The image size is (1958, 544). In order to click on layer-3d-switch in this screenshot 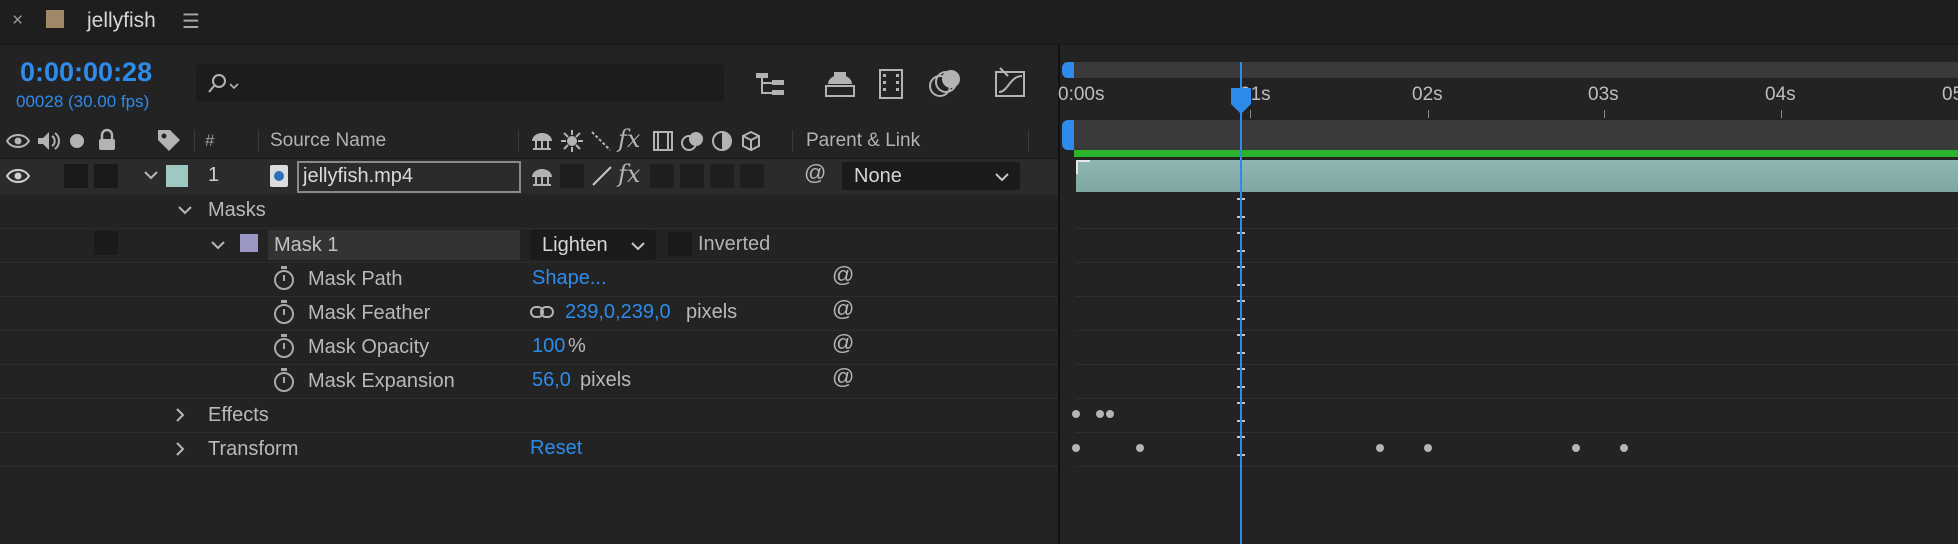, I will do `click(752, 176)`.